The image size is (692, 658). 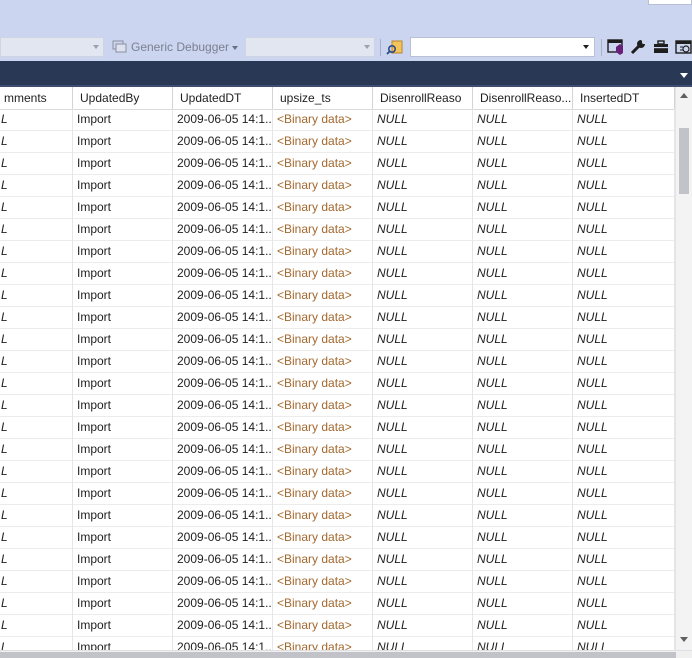 I want to click on grid-column-inserteddt-header: InsertedDT, so click(x=624, y=98).